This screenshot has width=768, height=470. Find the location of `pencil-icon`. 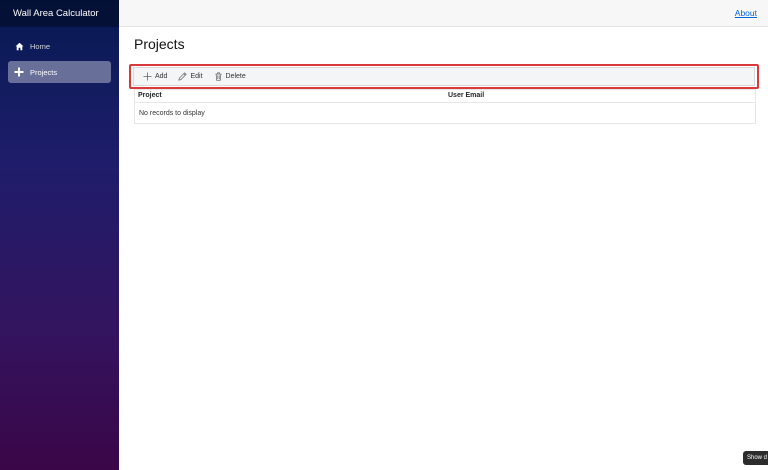

pencil-icon is located at coordinates (183, 76).